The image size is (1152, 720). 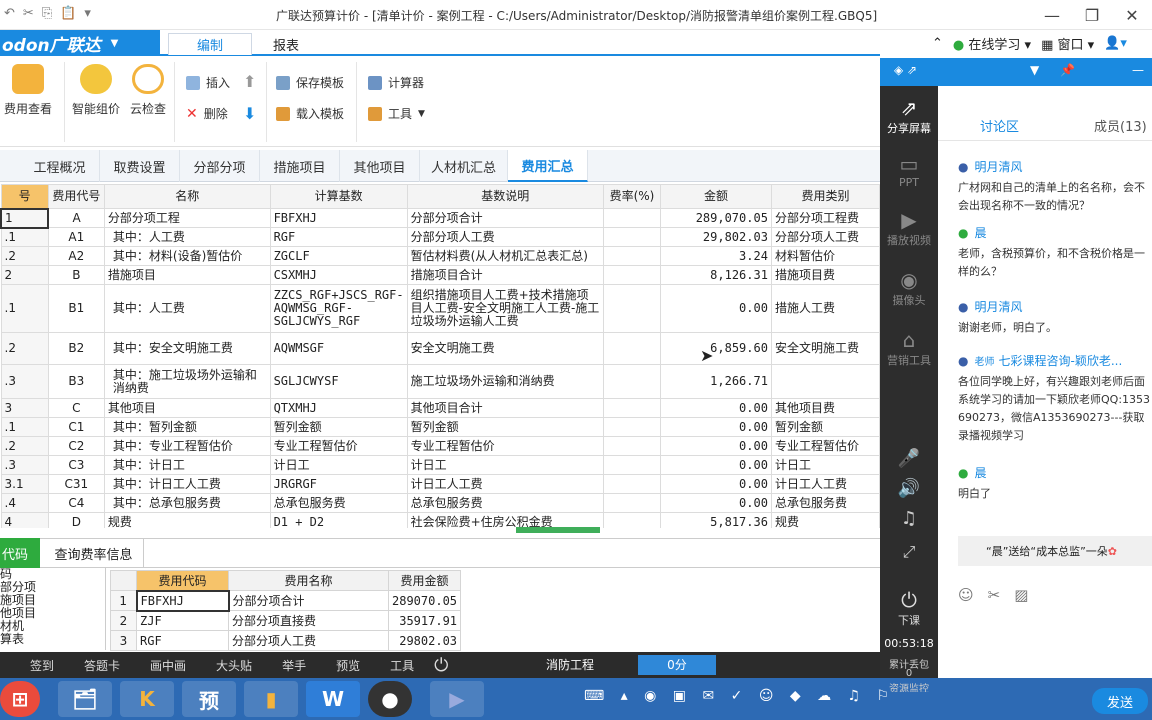 What do you see at coordinates (338, 427) in the screenshot?
I see `cell-base: 暂列金额` at bounding box center [338, 427].